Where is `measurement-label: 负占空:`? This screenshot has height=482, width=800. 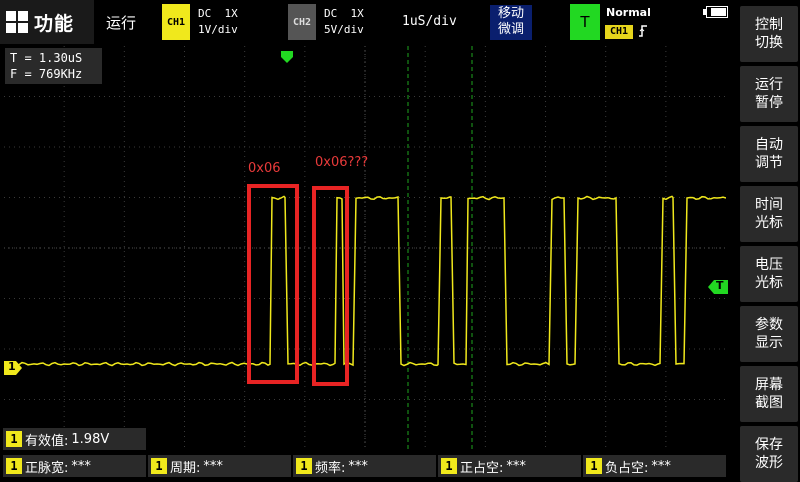
measurement-label: 负占空: is located at coordinates (627, 468).